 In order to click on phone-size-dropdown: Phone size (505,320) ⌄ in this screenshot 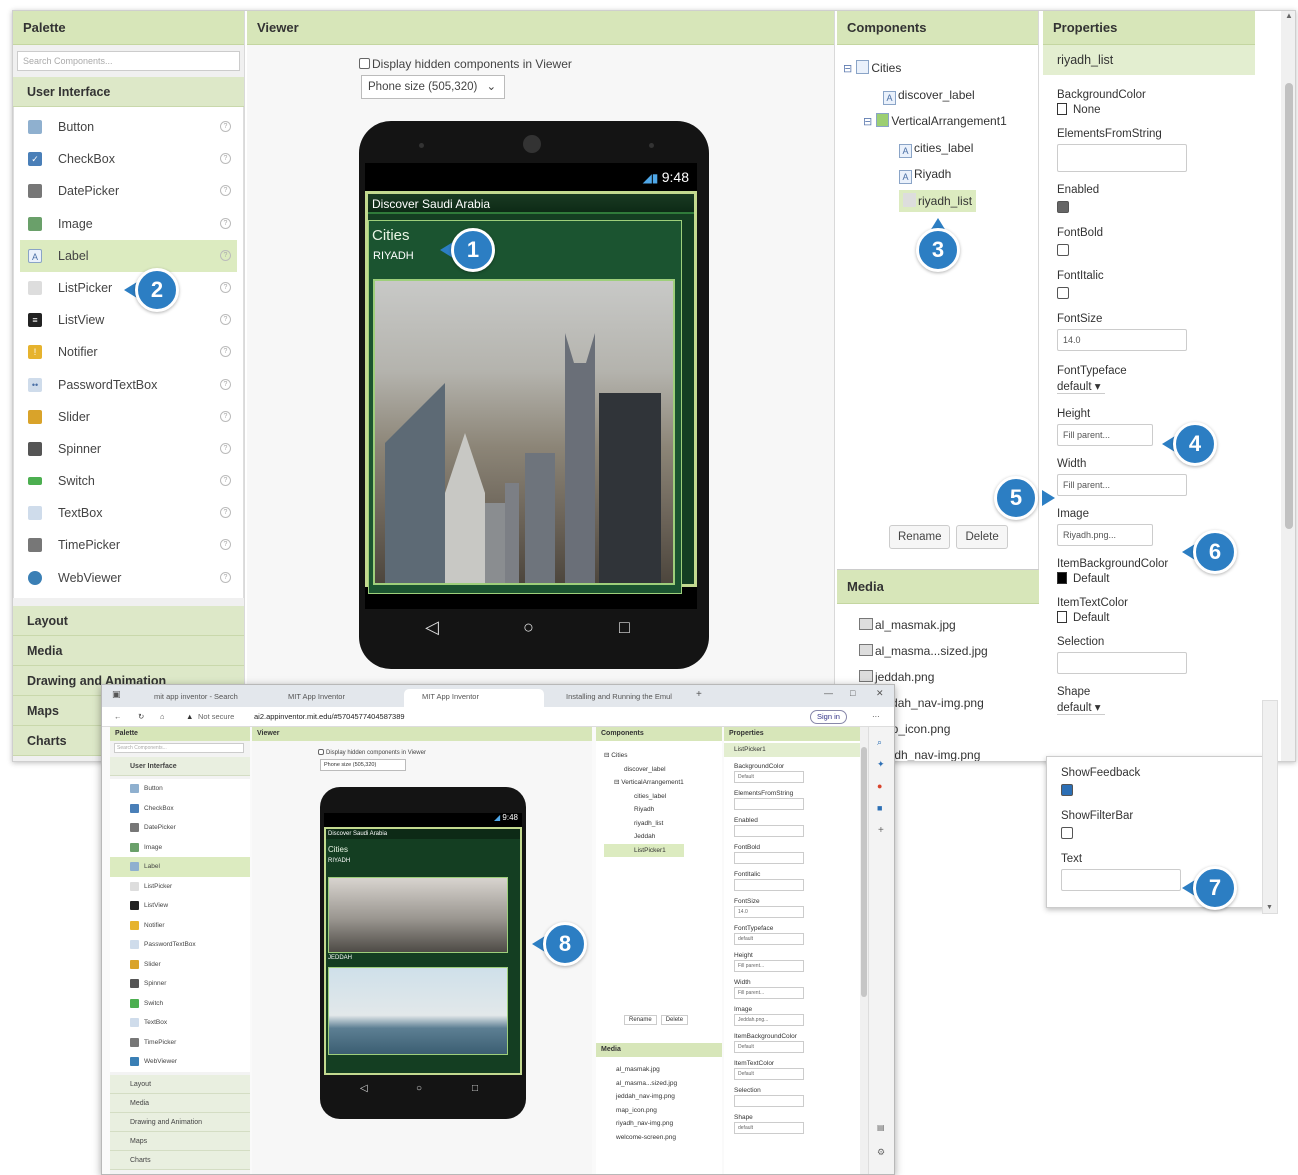, I will do `click(433, 87)`.